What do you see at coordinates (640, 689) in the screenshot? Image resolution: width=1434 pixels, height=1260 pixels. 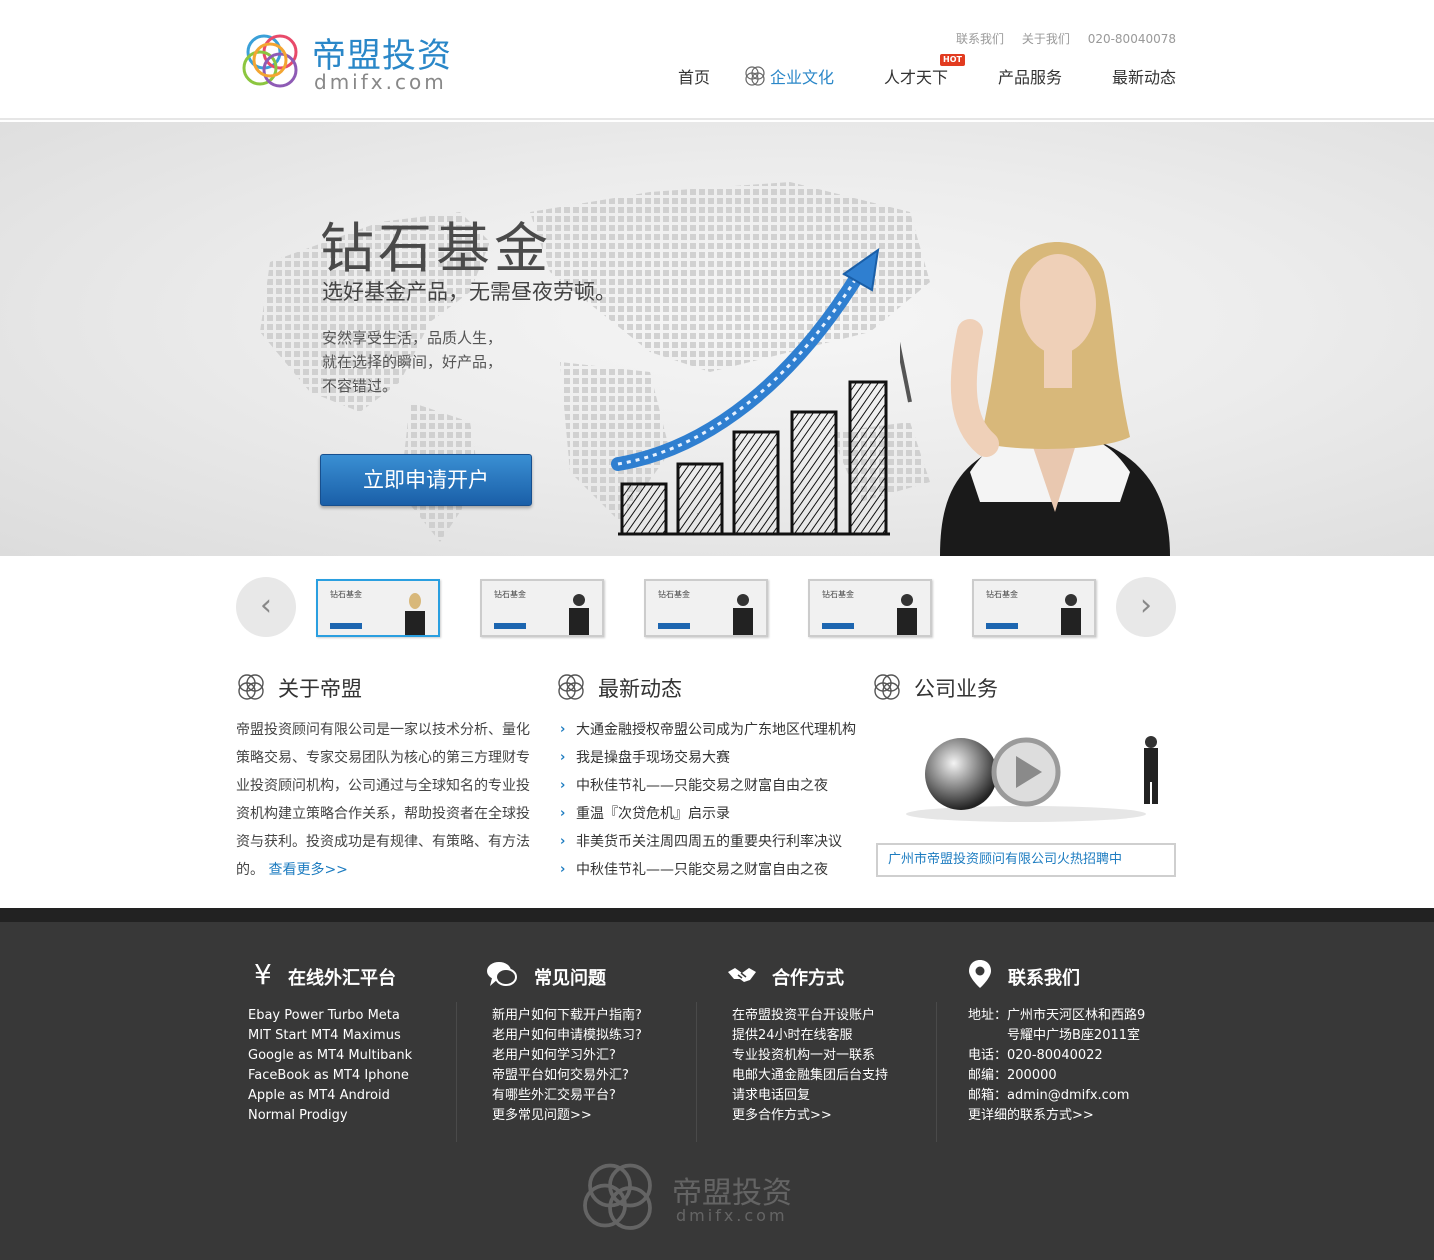 I see `news-title: 最新动态` at bounding box center [640, 689].